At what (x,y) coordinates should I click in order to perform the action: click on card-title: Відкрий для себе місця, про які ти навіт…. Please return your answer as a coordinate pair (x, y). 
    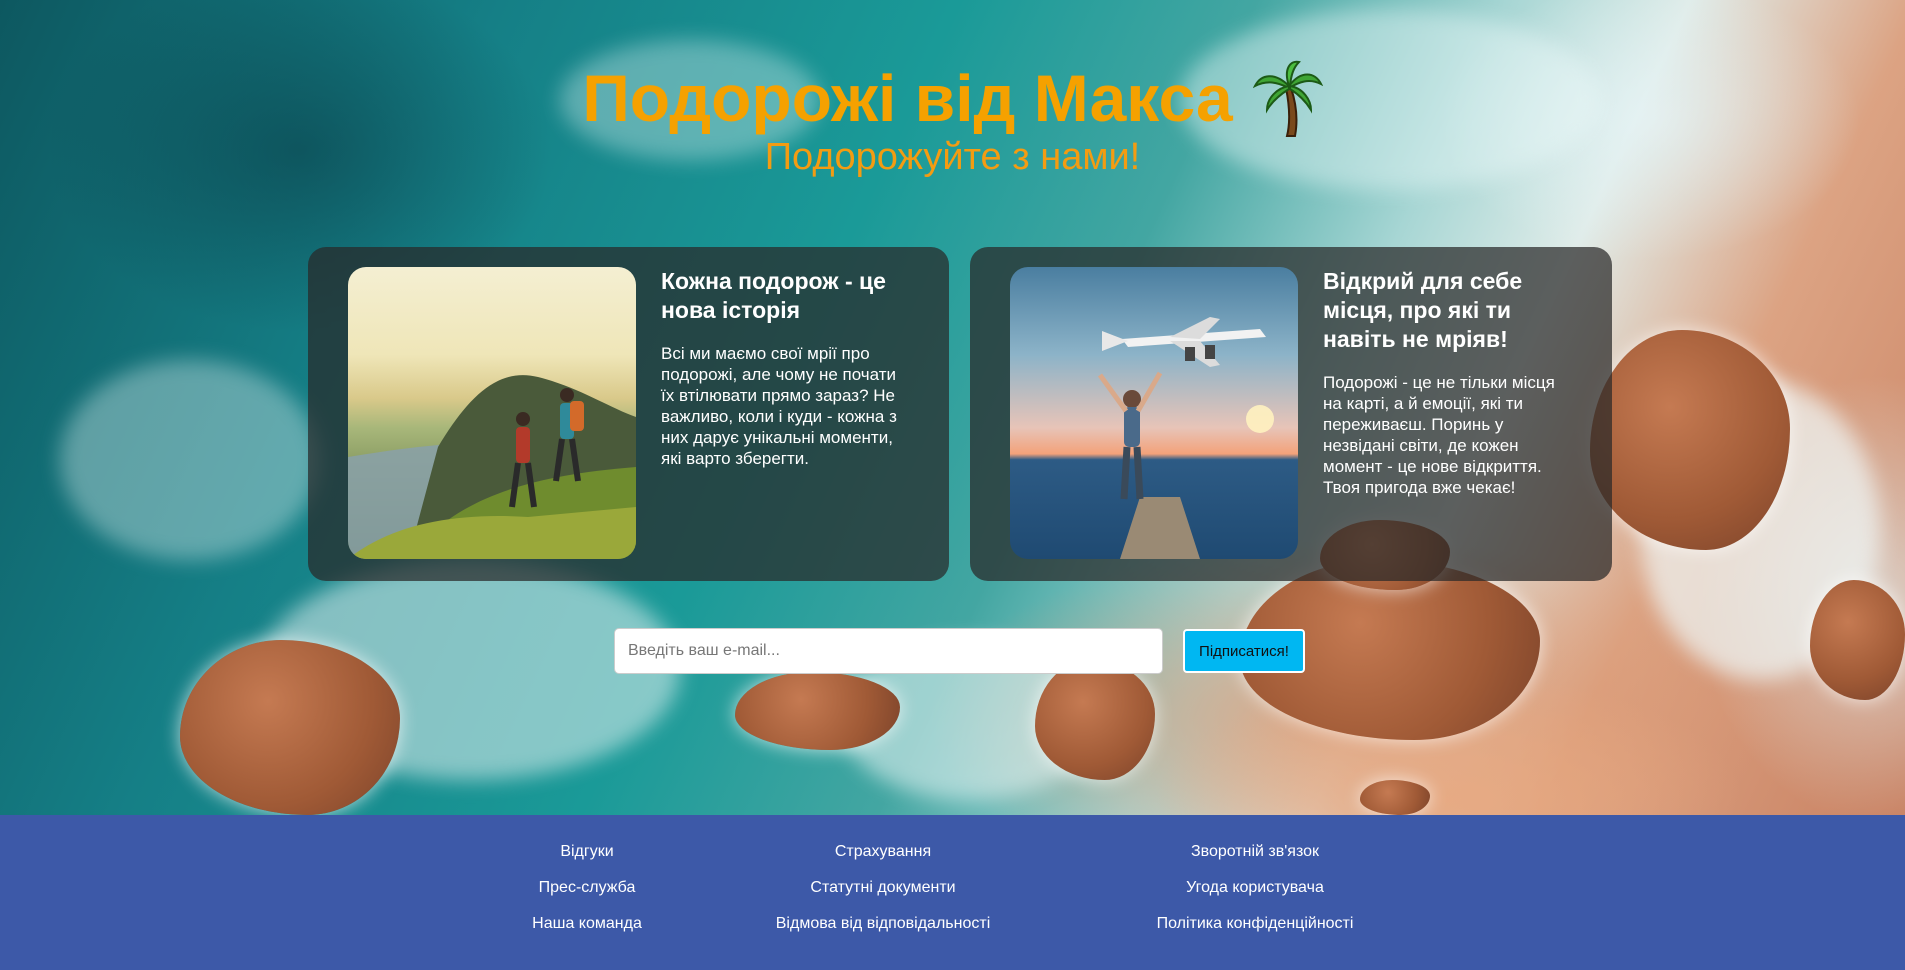
    Looking at the image, I should click on (1423, 310).